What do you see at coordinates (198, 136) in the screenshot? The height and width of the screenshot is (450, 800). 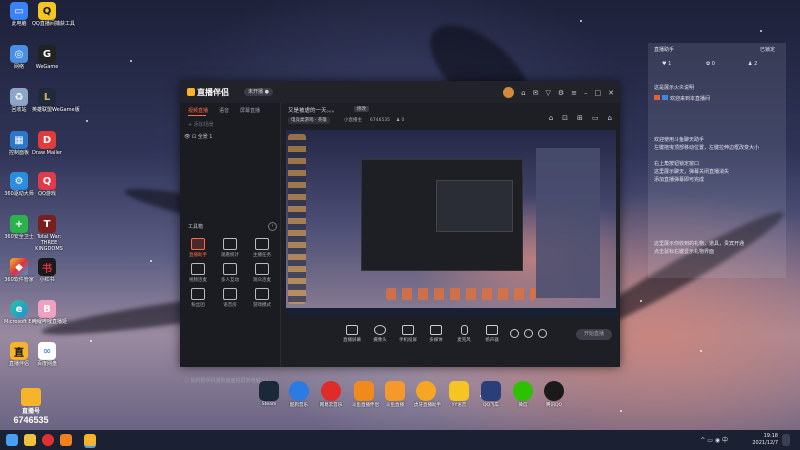 I see `scene-item: 👁 ⊡ 全景 1` at bounding box center [198, 136].